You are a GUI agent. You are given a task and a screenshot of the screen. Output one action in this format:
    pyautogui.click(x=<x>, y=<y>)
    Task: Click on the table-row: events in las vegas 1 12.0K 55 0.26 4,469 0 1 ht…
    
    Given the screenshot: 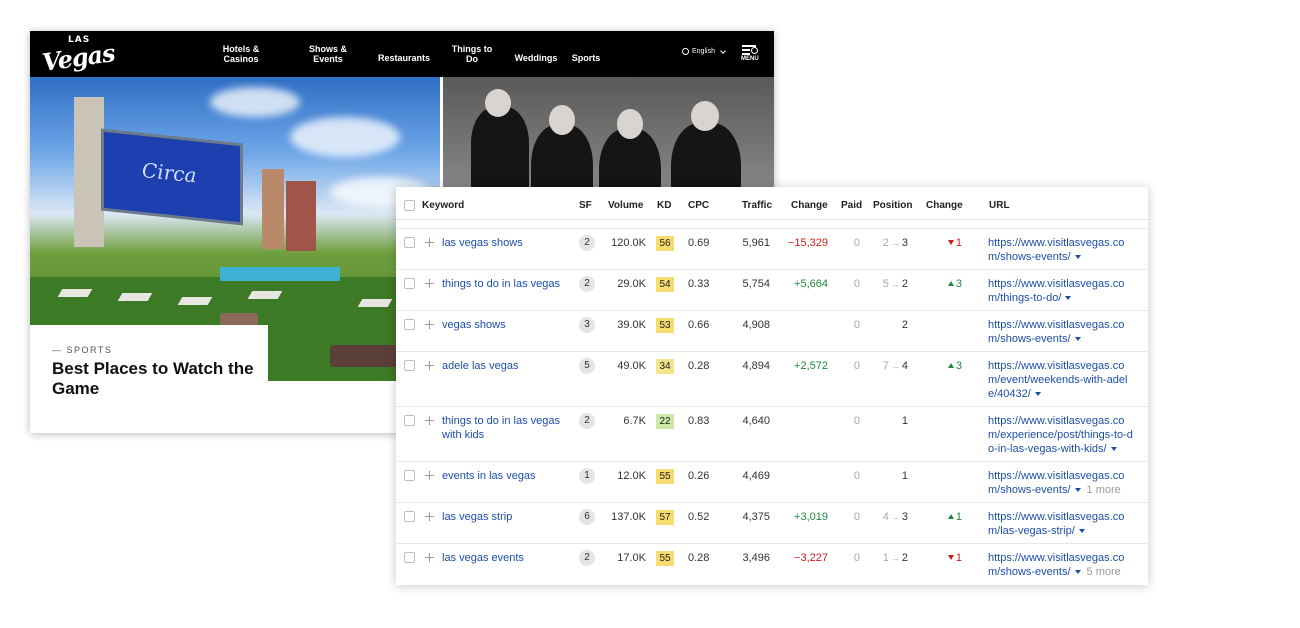 What is the action you would take?
    pyautogui.click(x=772, y=481)
    